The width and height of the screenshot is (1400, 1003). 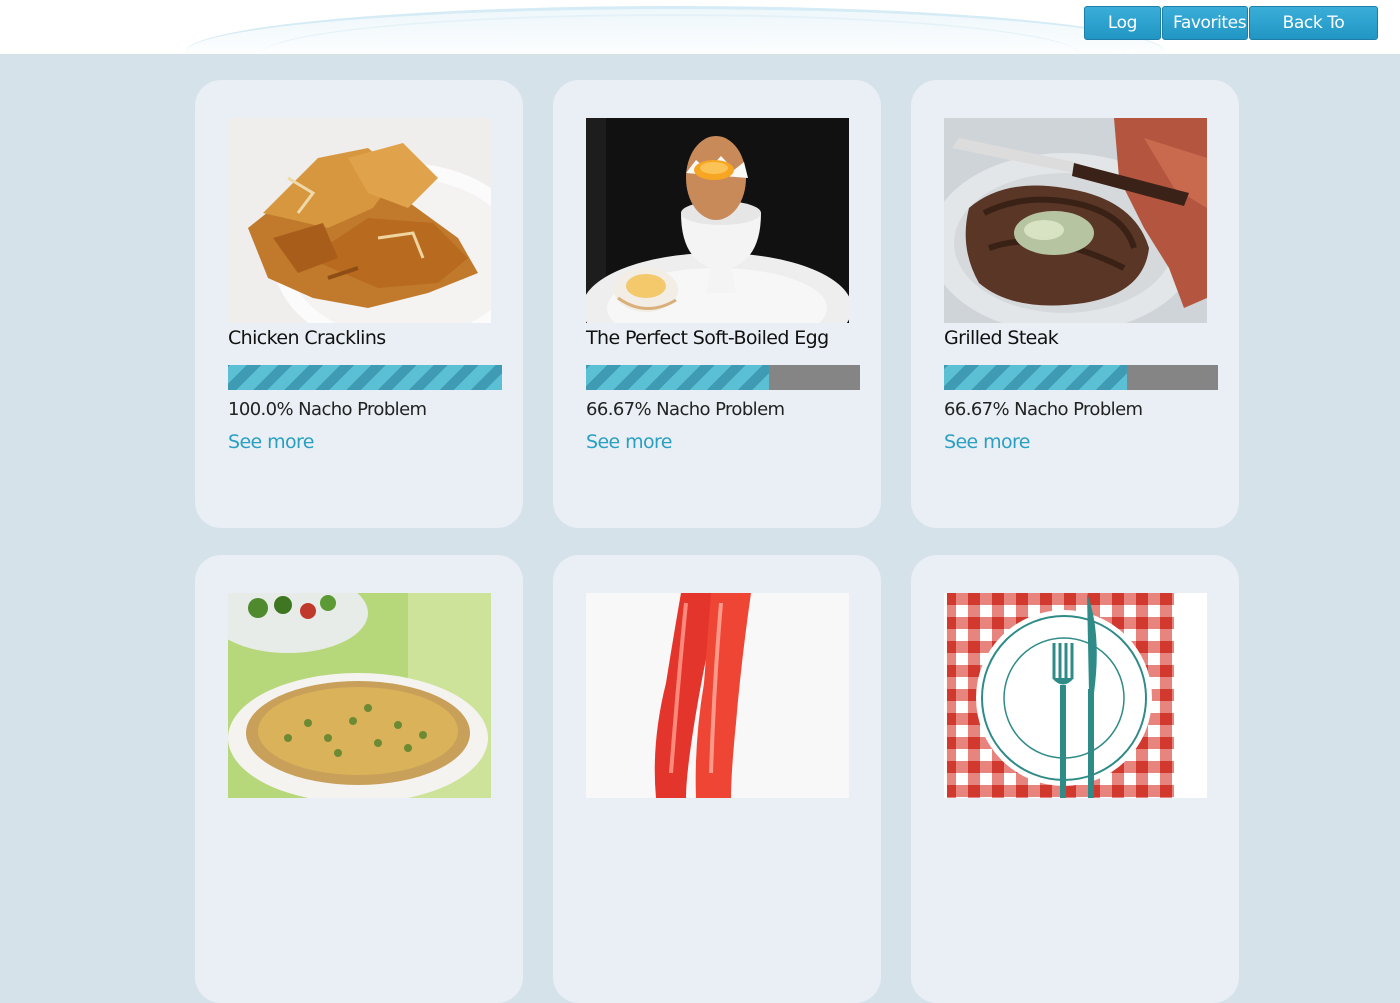 I want to click on back-to-pantry-button: Back To Pantry, so click(x=1313, y=30).